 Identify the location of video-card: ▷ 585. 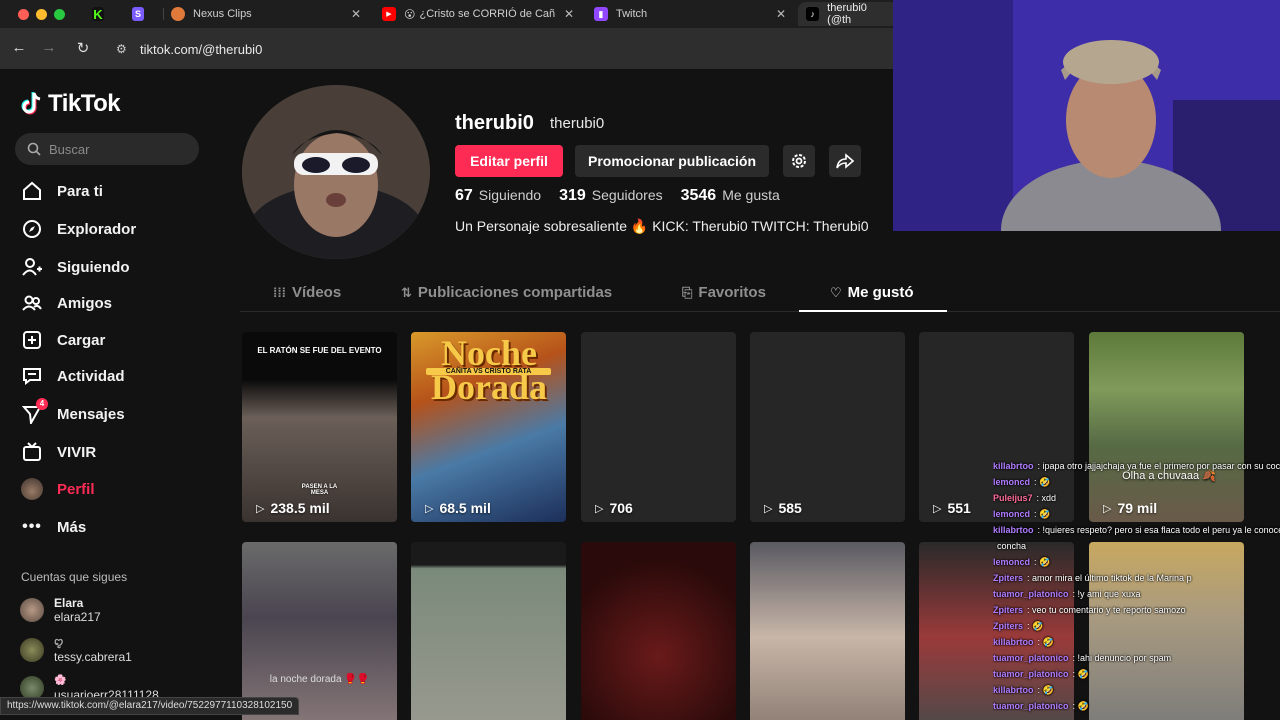
(827, 427).